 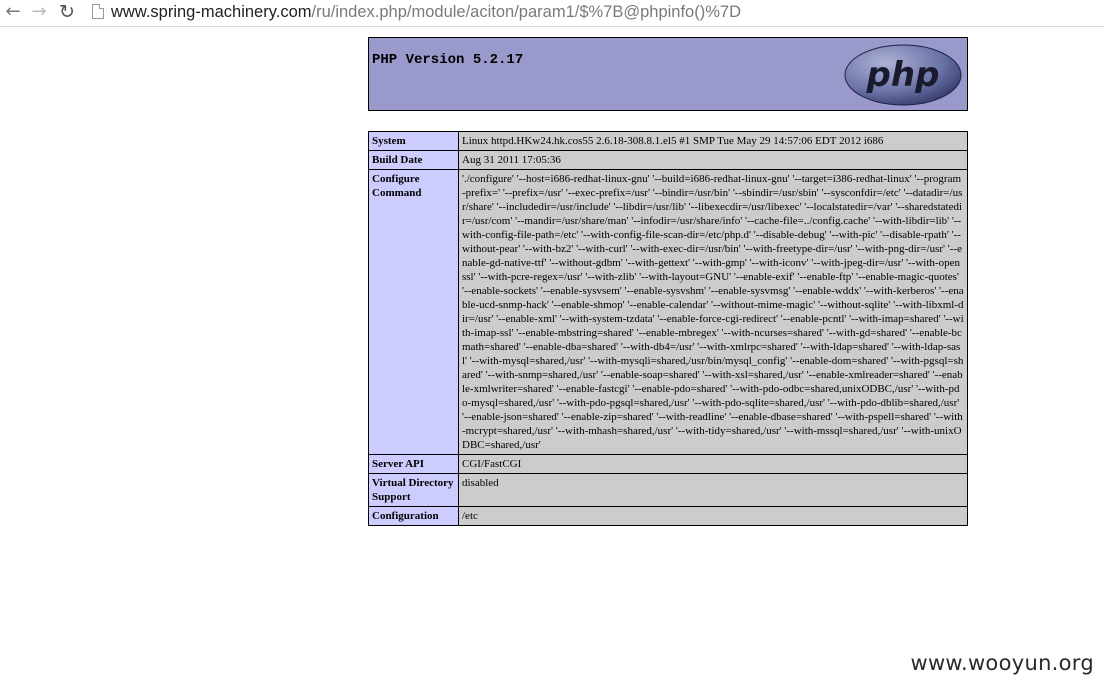 What do you see at coordinates (713, 490) in the screenshot?
I see `row-value: disabled` at bounding box center [713, 490].